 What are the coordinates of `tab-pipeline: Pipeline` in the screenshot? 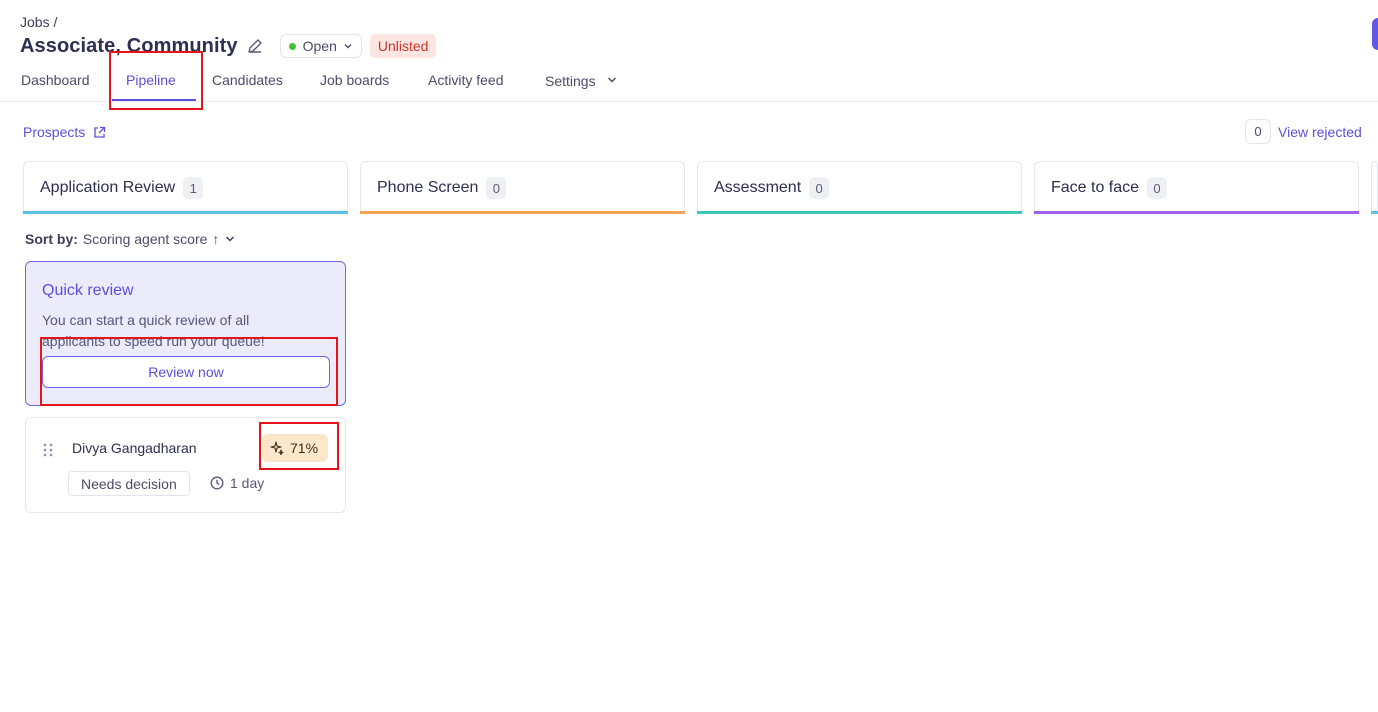 It's located at (151, 80).